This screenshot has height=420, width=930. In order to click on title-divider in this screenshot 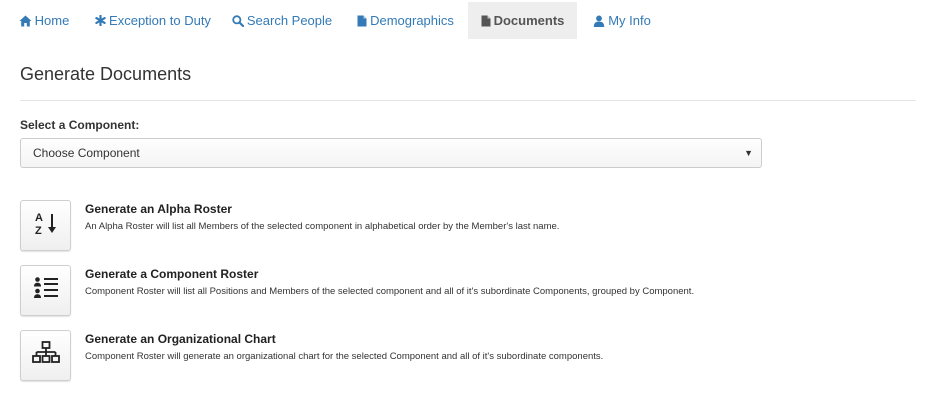, I will do `click(468, 100)`.